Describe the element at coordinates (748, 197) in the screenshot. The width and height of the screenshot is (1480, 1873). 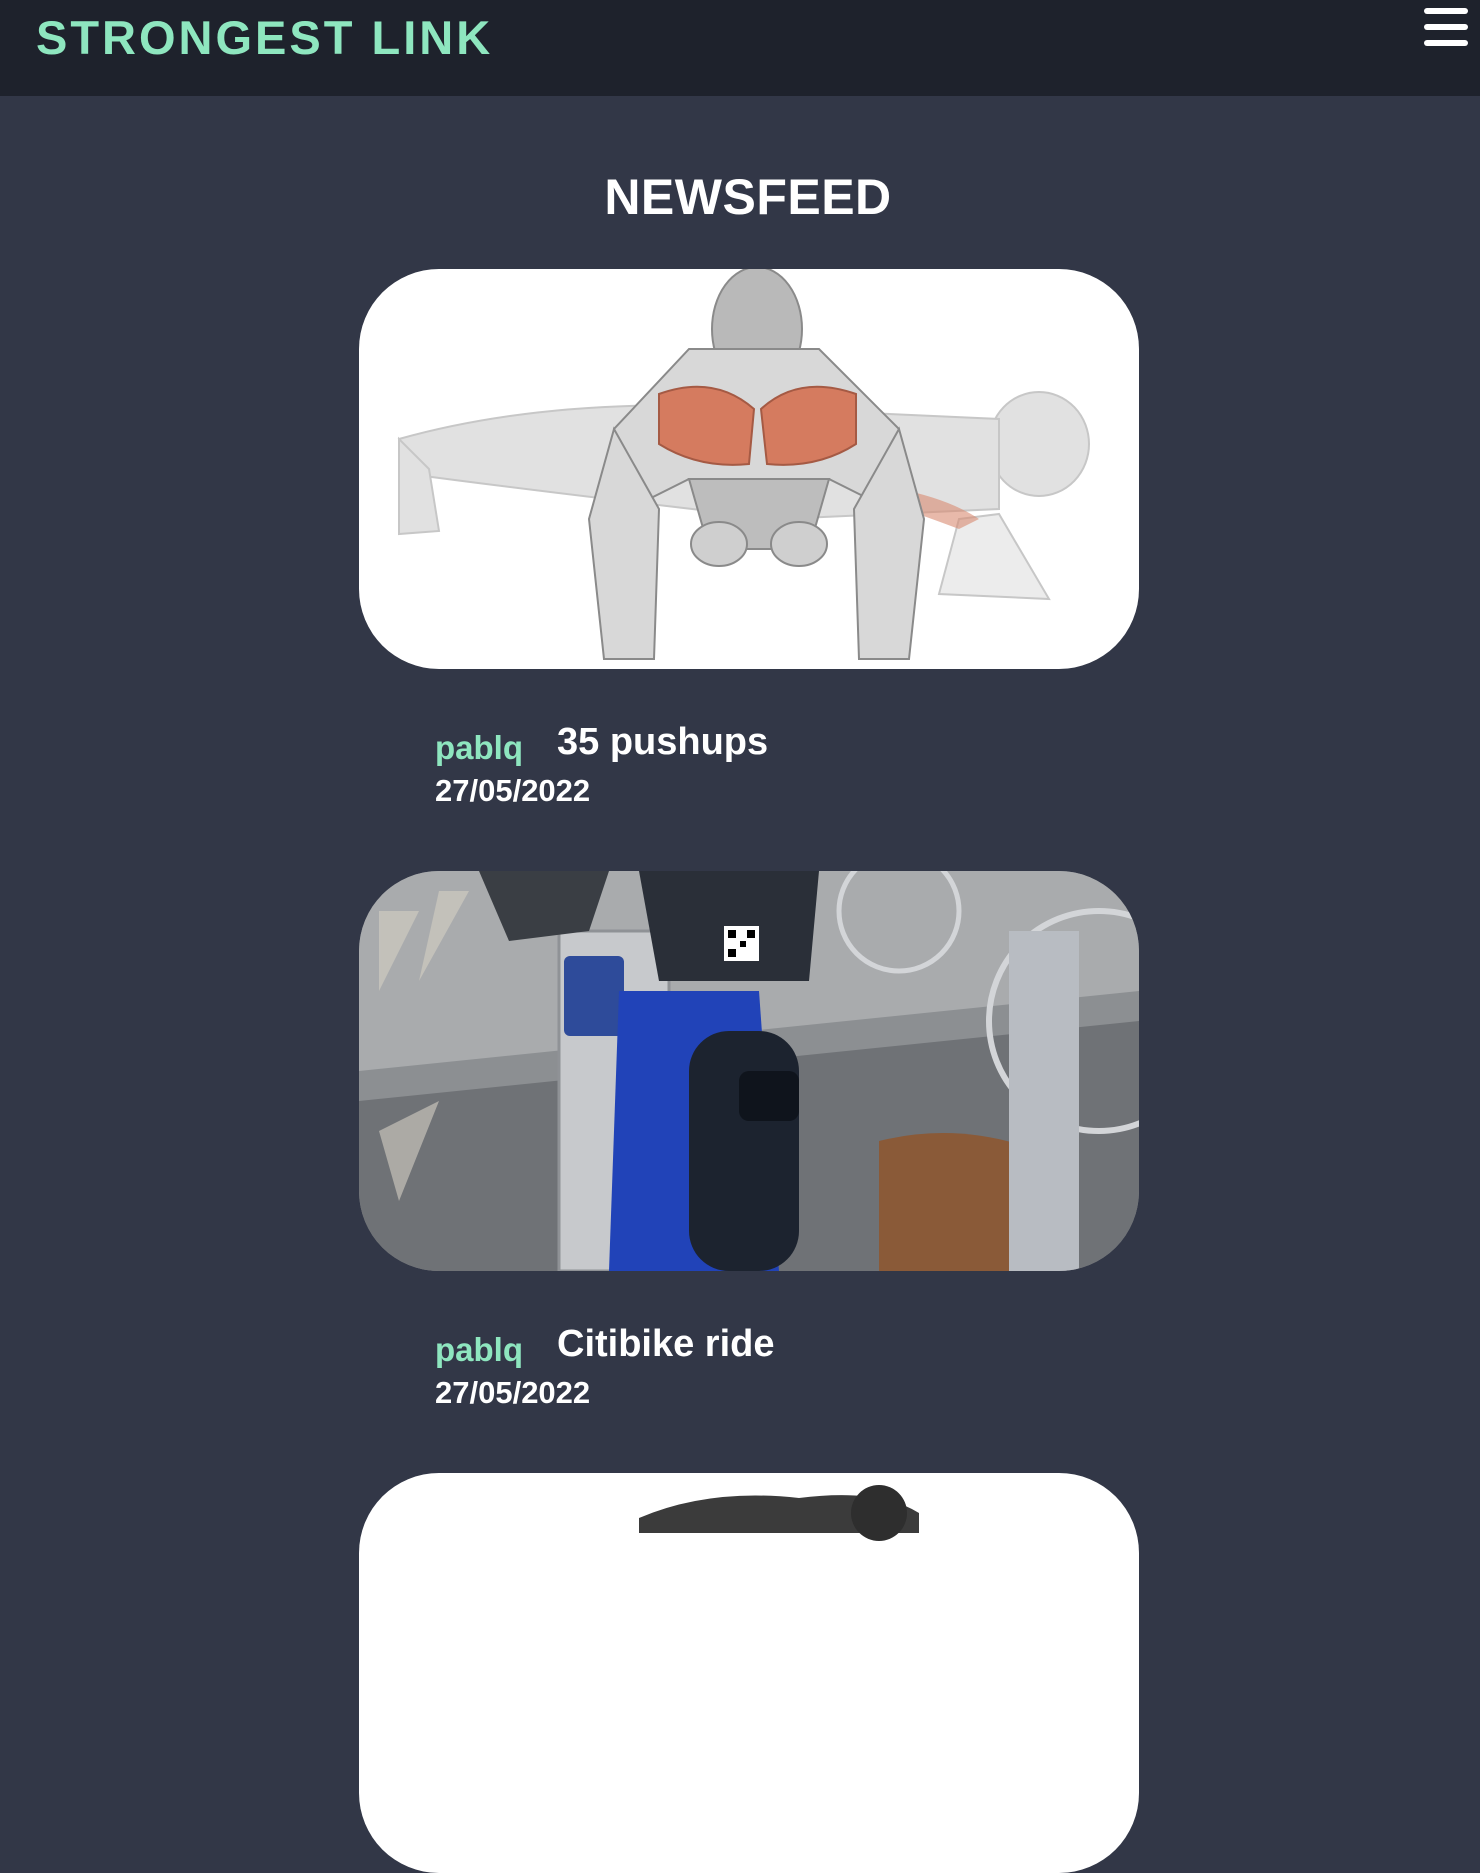
I see `page-title: NEWSFEED` at that location.